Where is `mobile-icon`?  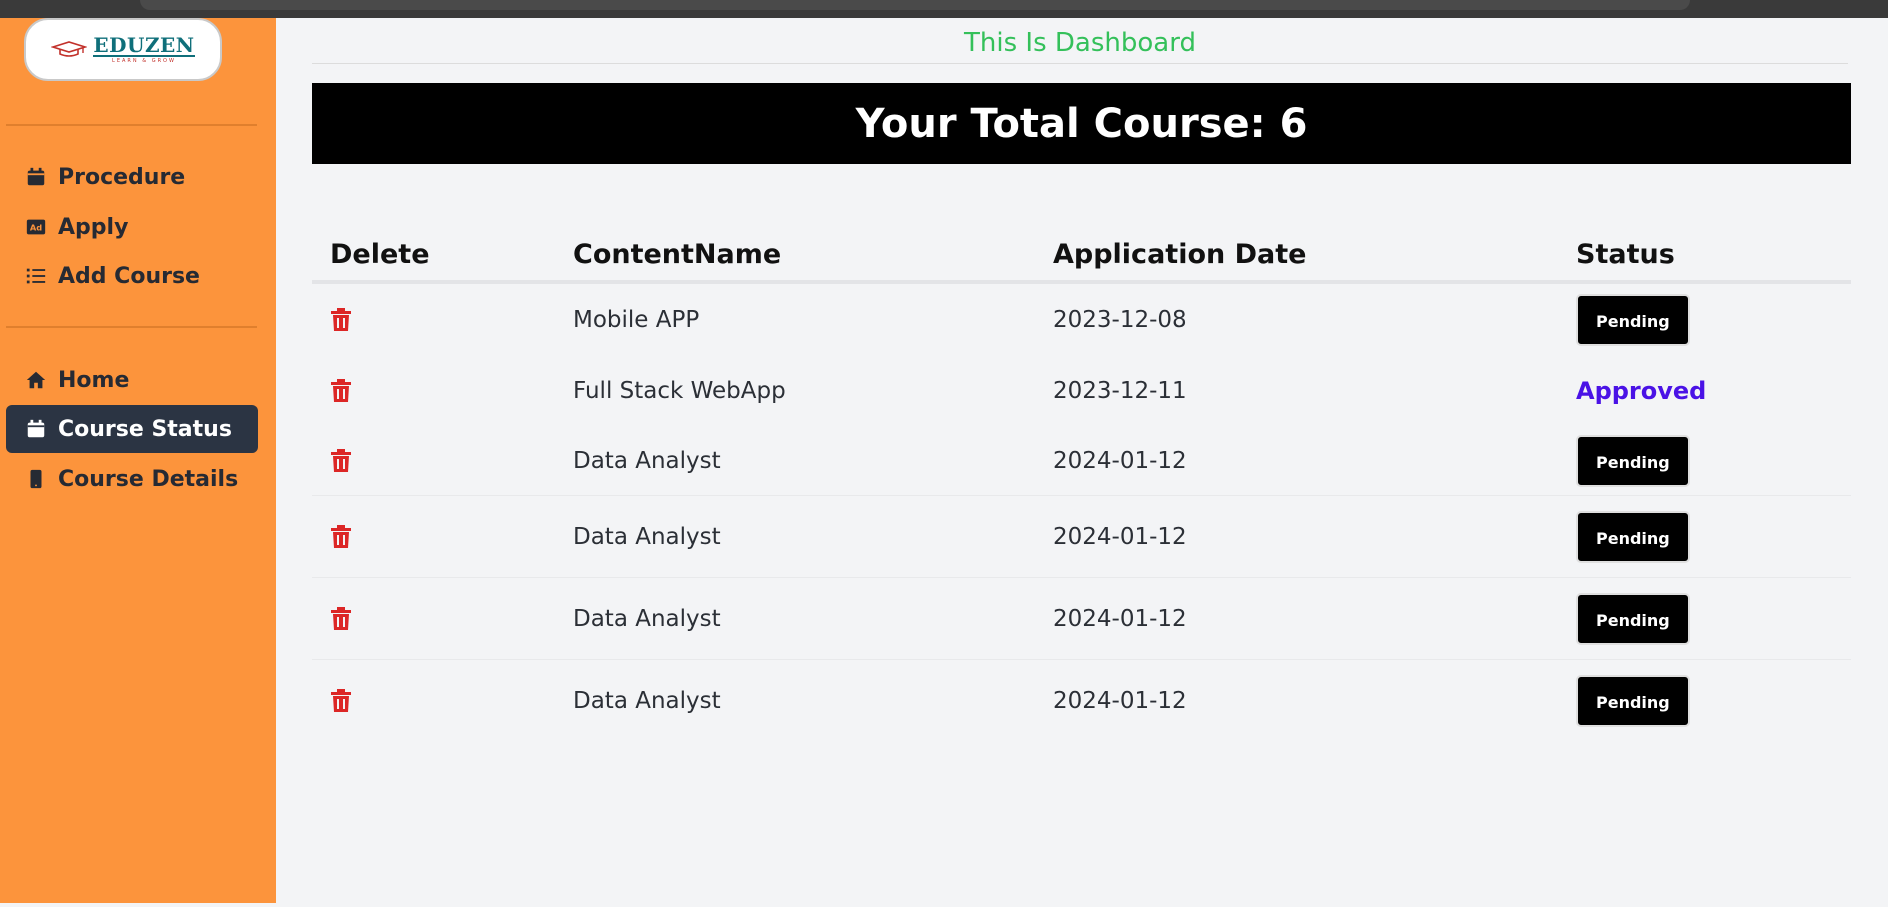
mobile-icon is located at coordinates (36, 479).